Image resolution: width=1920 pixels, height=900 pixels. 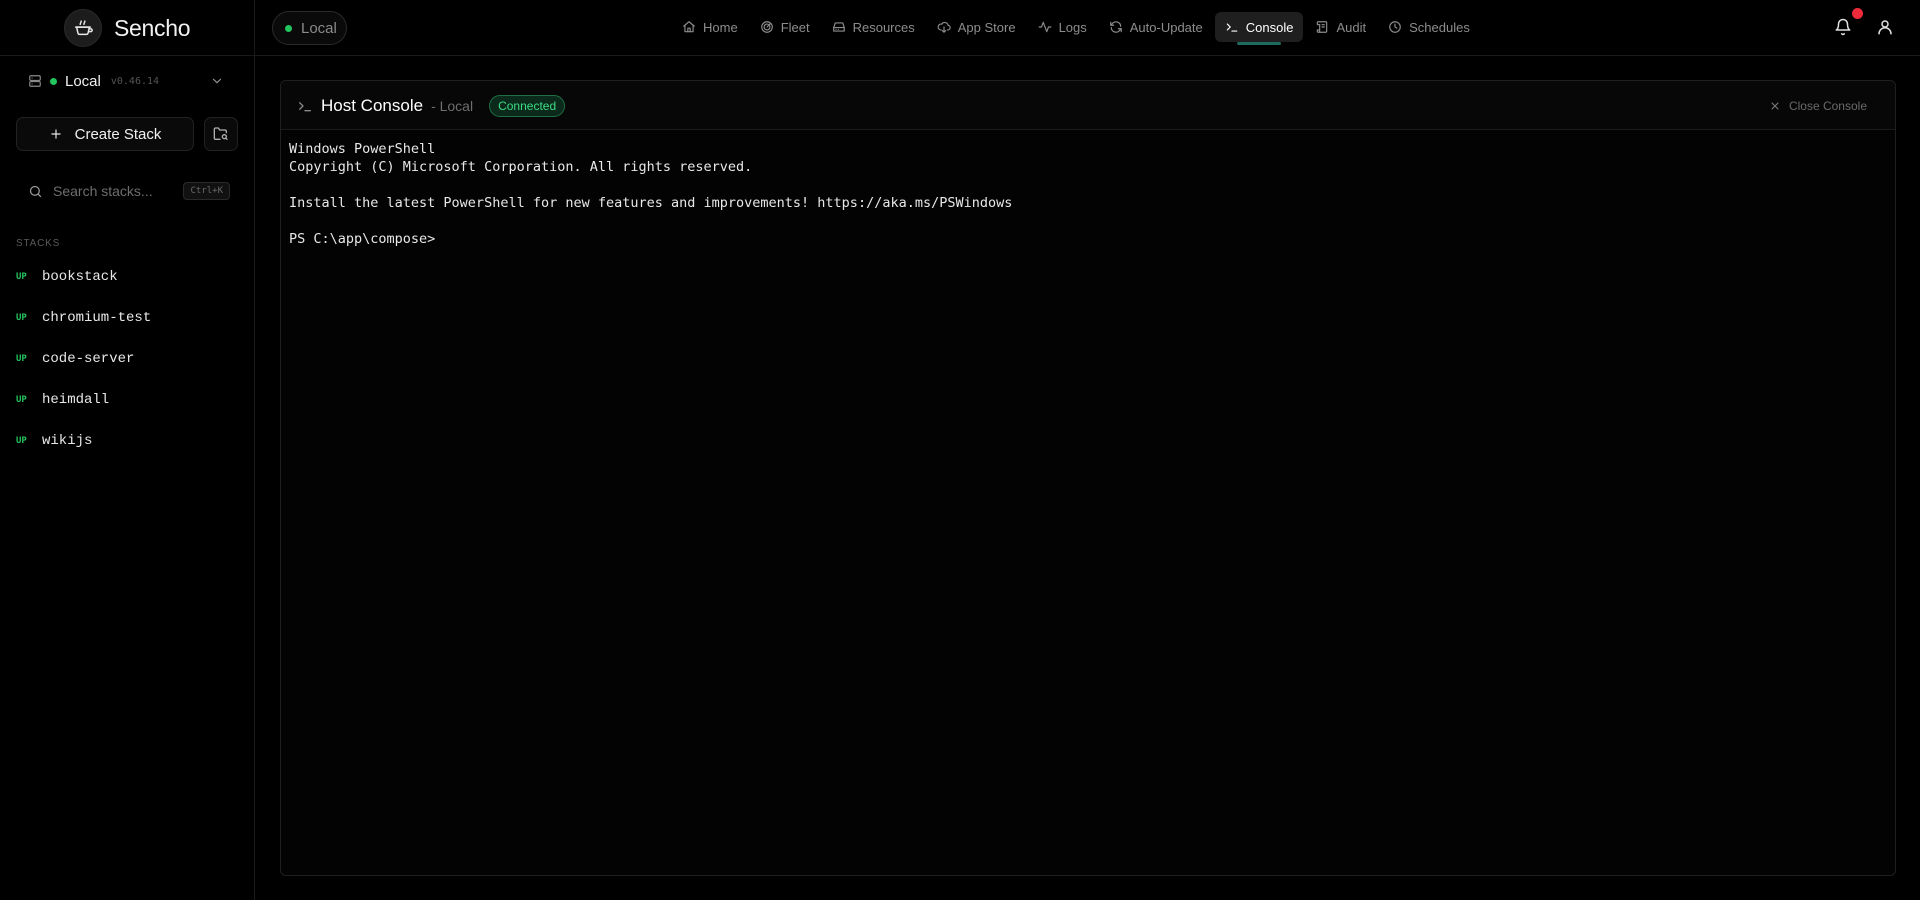 I want to click on nav-home-label: Home, so click(x=720, y=27).